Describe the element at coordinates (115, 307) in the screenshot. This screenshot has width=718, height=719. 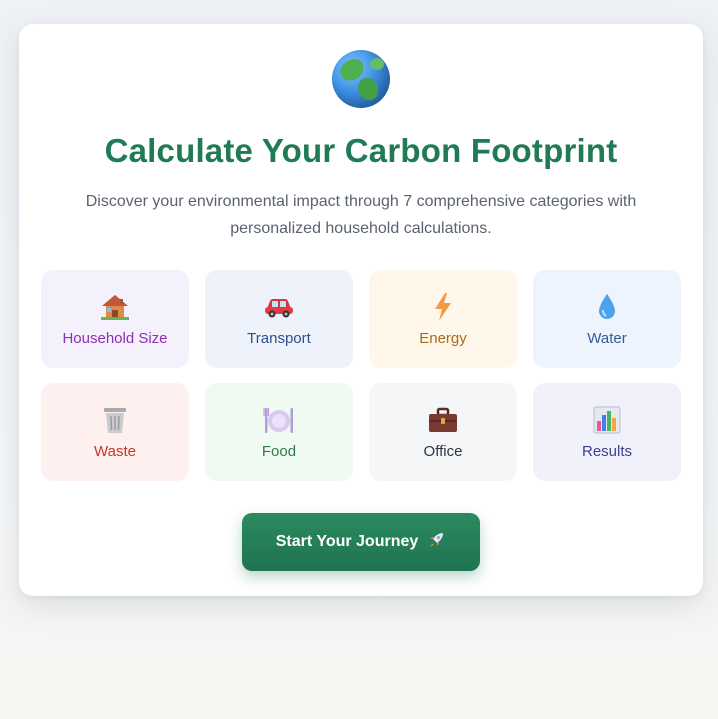
I see `house-icon` at that location.